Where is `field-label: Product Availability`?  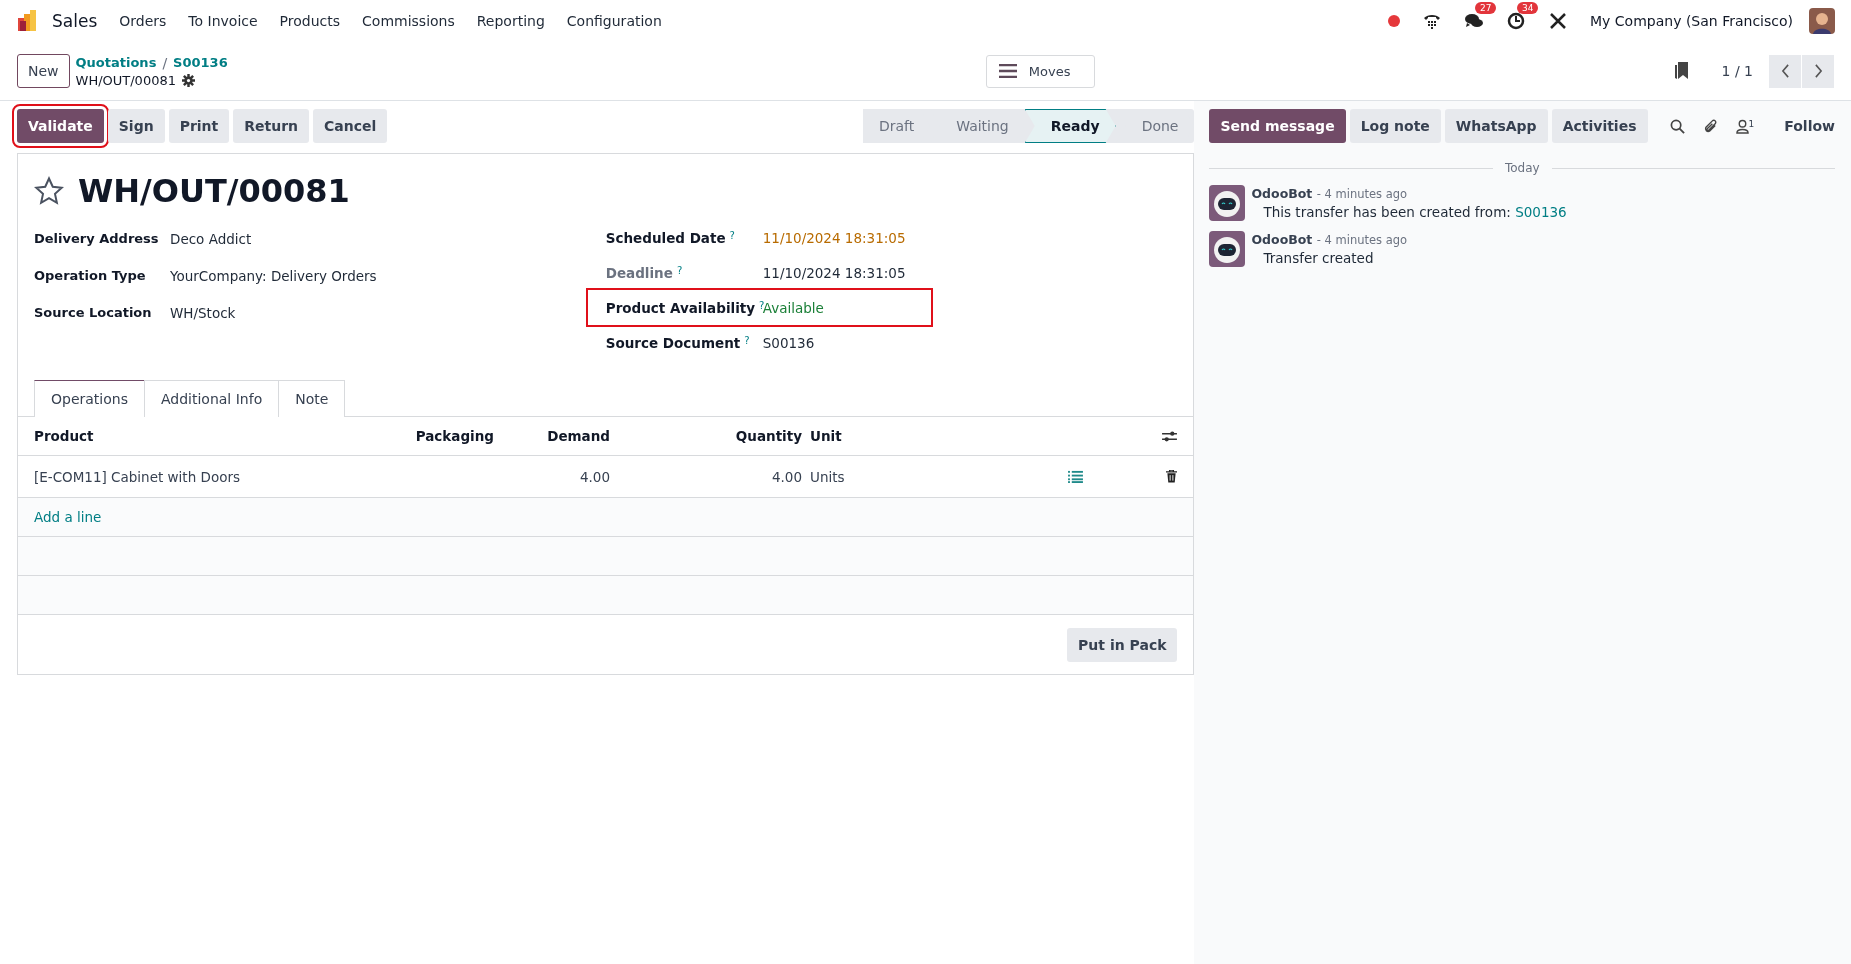 field-label: Product Availability is located at coordinates (680, 307).